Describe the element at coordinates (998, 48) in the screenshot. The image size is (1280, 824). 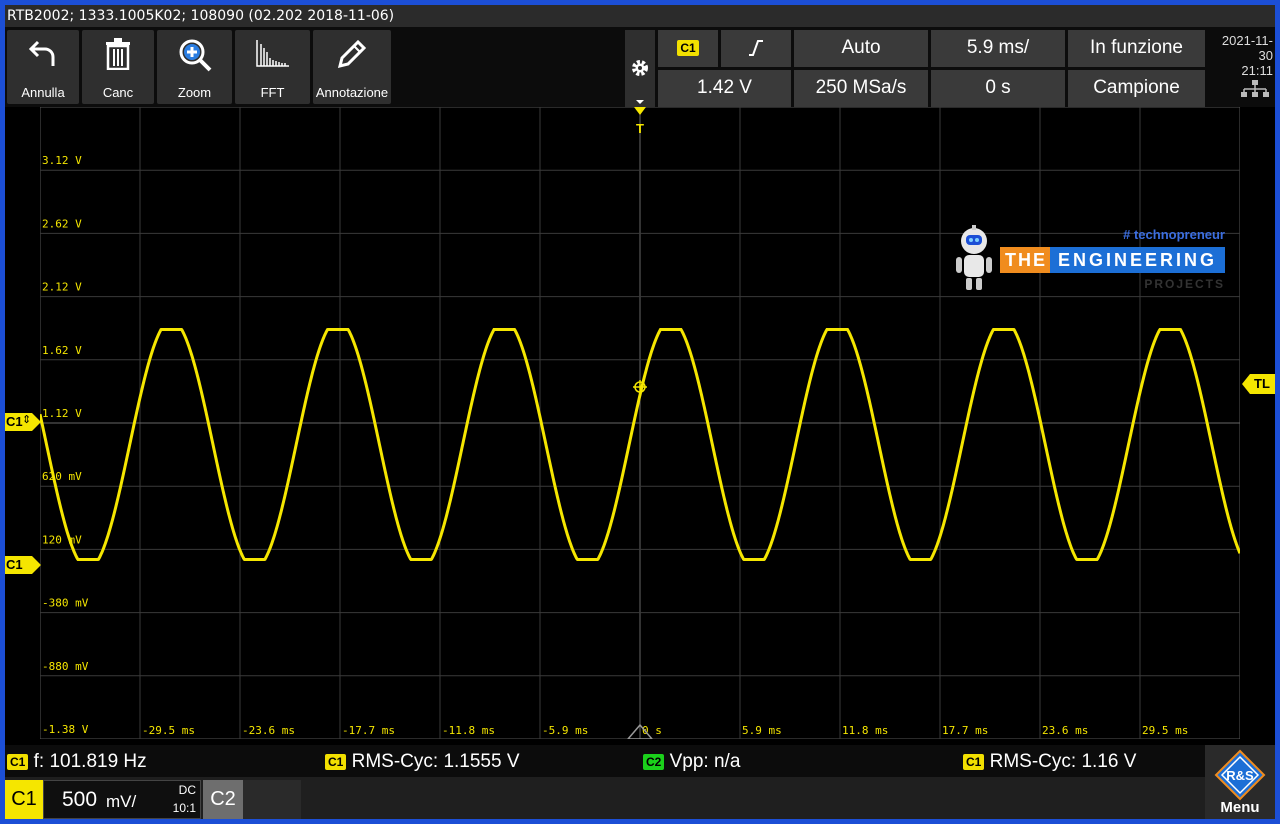
I see `timebase-scale: 5.9 ms/` at that location.